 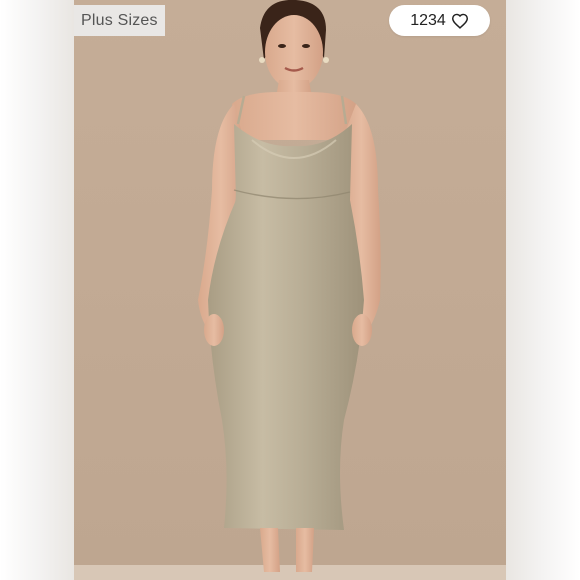 I want to click on like-count: 1234, so click(x=428, y=20).